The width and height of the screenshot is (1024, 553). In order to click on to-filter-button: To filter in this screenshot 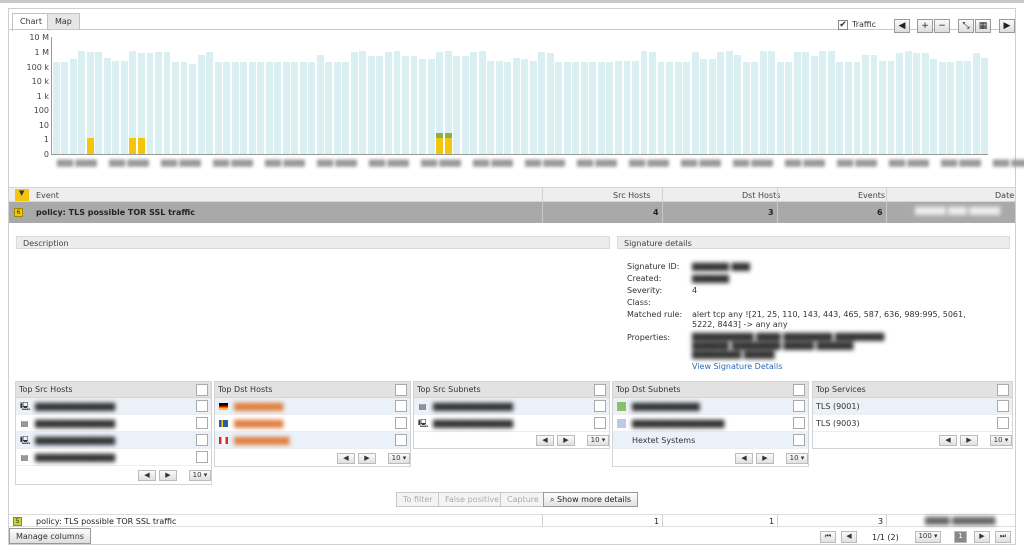, I will do `click(418, 499)`.